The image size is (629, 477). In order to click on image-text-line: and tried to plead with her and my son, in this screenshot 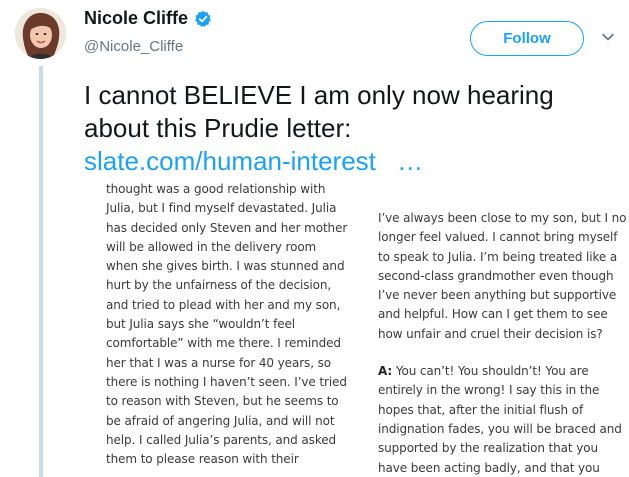, I will do `click(223, 304)`.